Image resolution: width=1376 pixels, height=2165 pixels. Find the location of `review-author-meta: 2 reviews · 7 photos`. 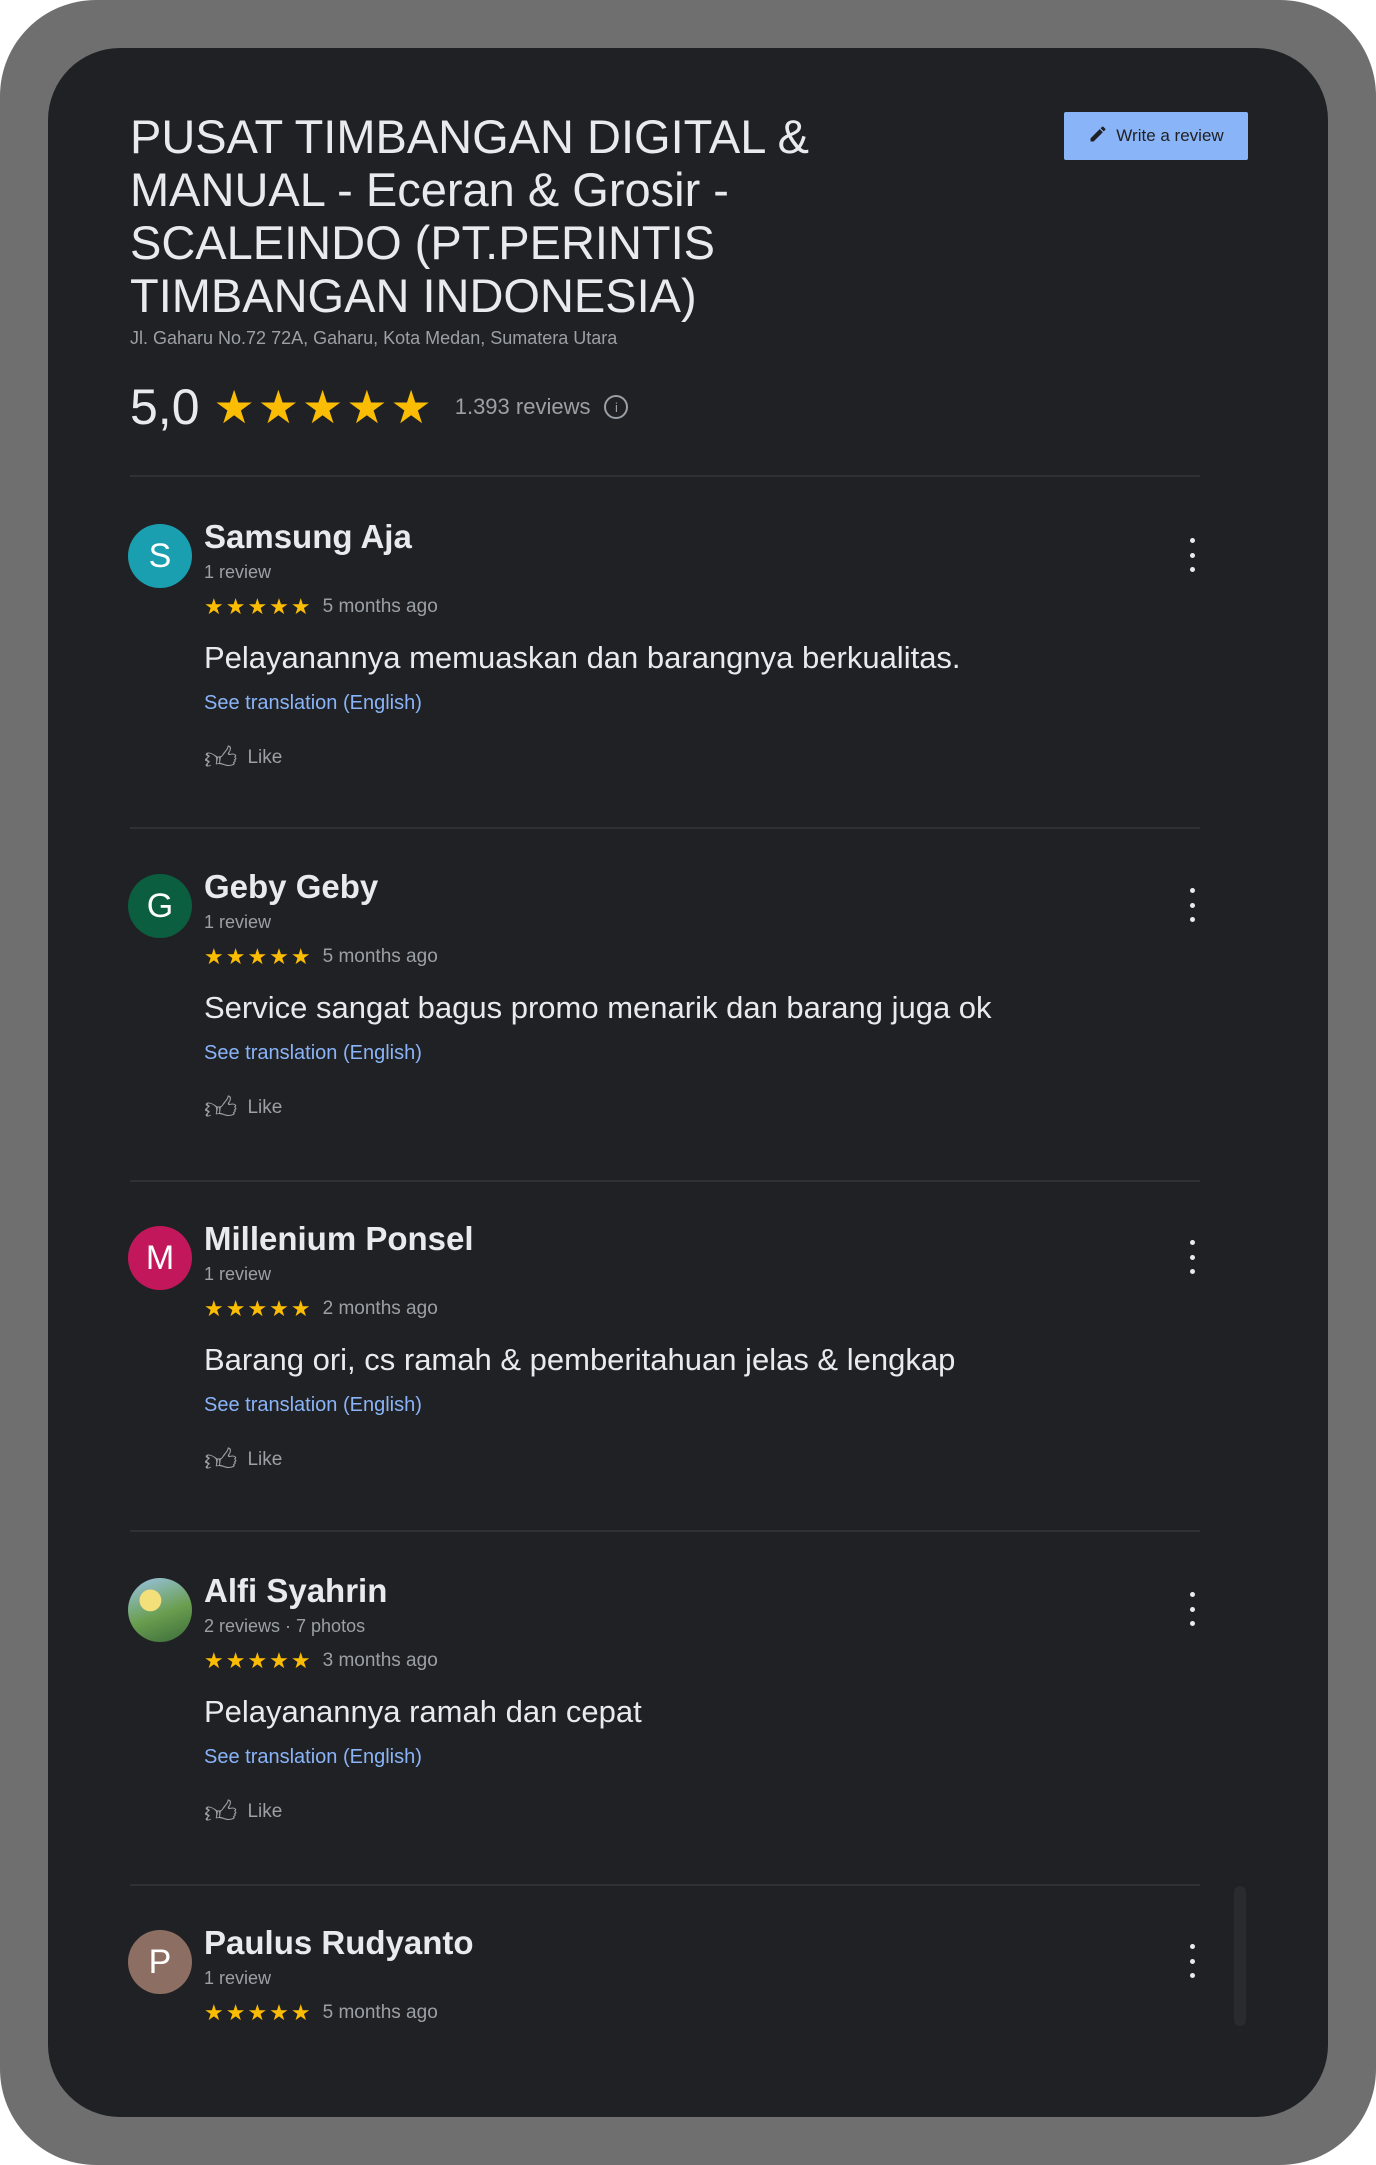

review-author-meta: 2 reviews · 7 photos is located at coordinates (285, 1626).